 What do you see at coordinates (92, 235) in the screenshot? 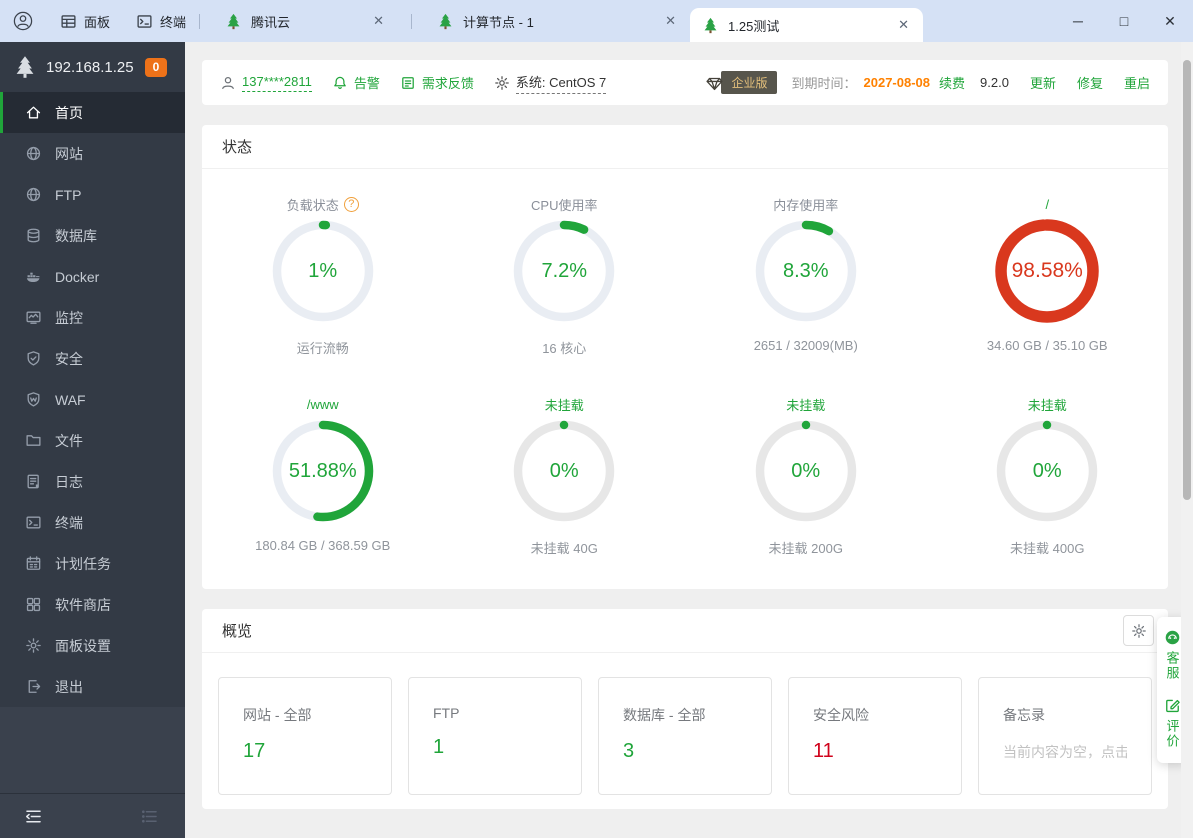
I see `sidebar-item-database: 数据库` at bounding box center [92, 235].